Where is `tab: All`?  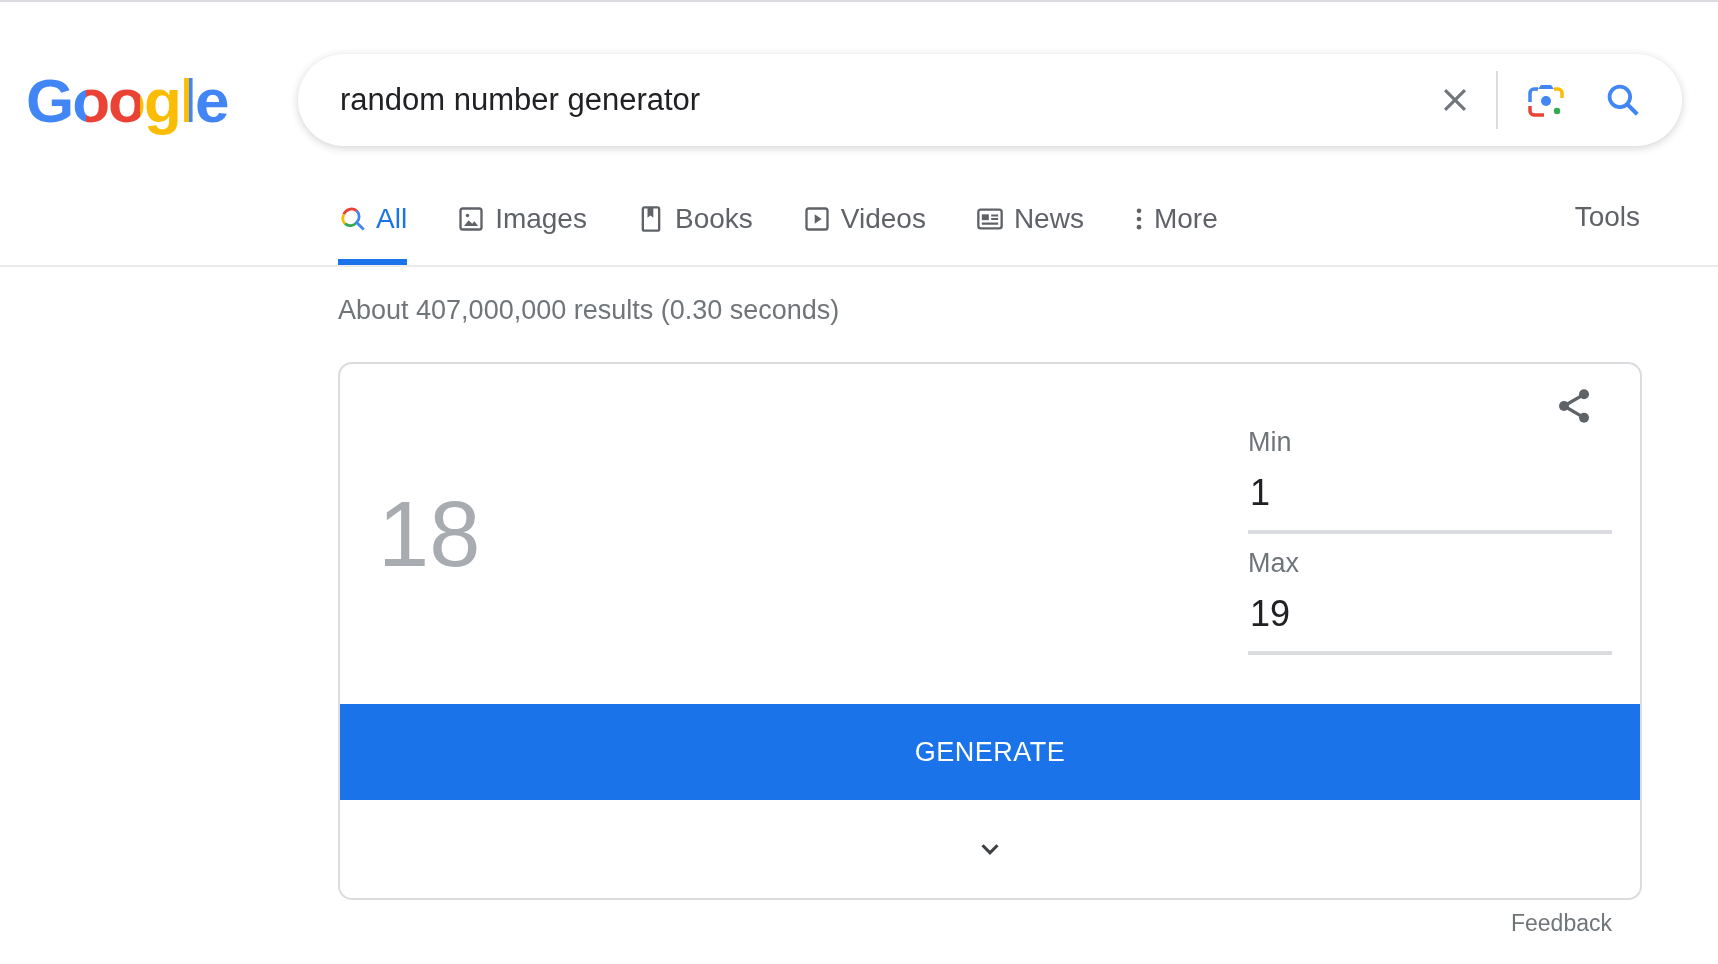
tab: All is located at coordinates (373, 218).